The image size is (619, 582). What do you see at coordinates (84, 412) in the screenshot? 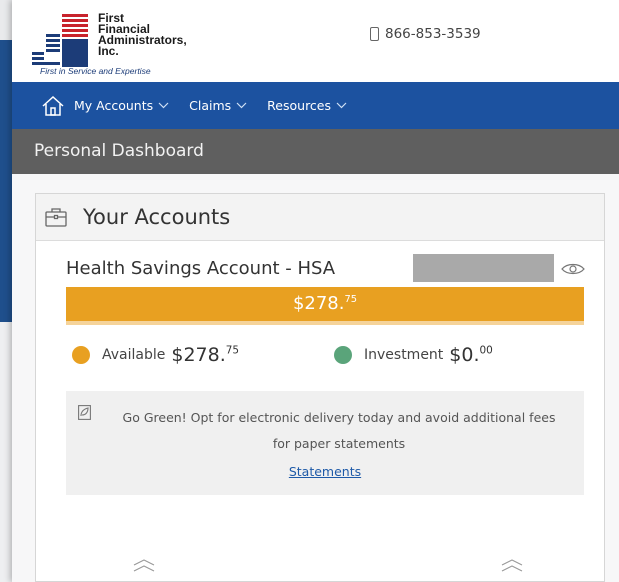
I see `leaf-icon` at bounding box center [84, 412].